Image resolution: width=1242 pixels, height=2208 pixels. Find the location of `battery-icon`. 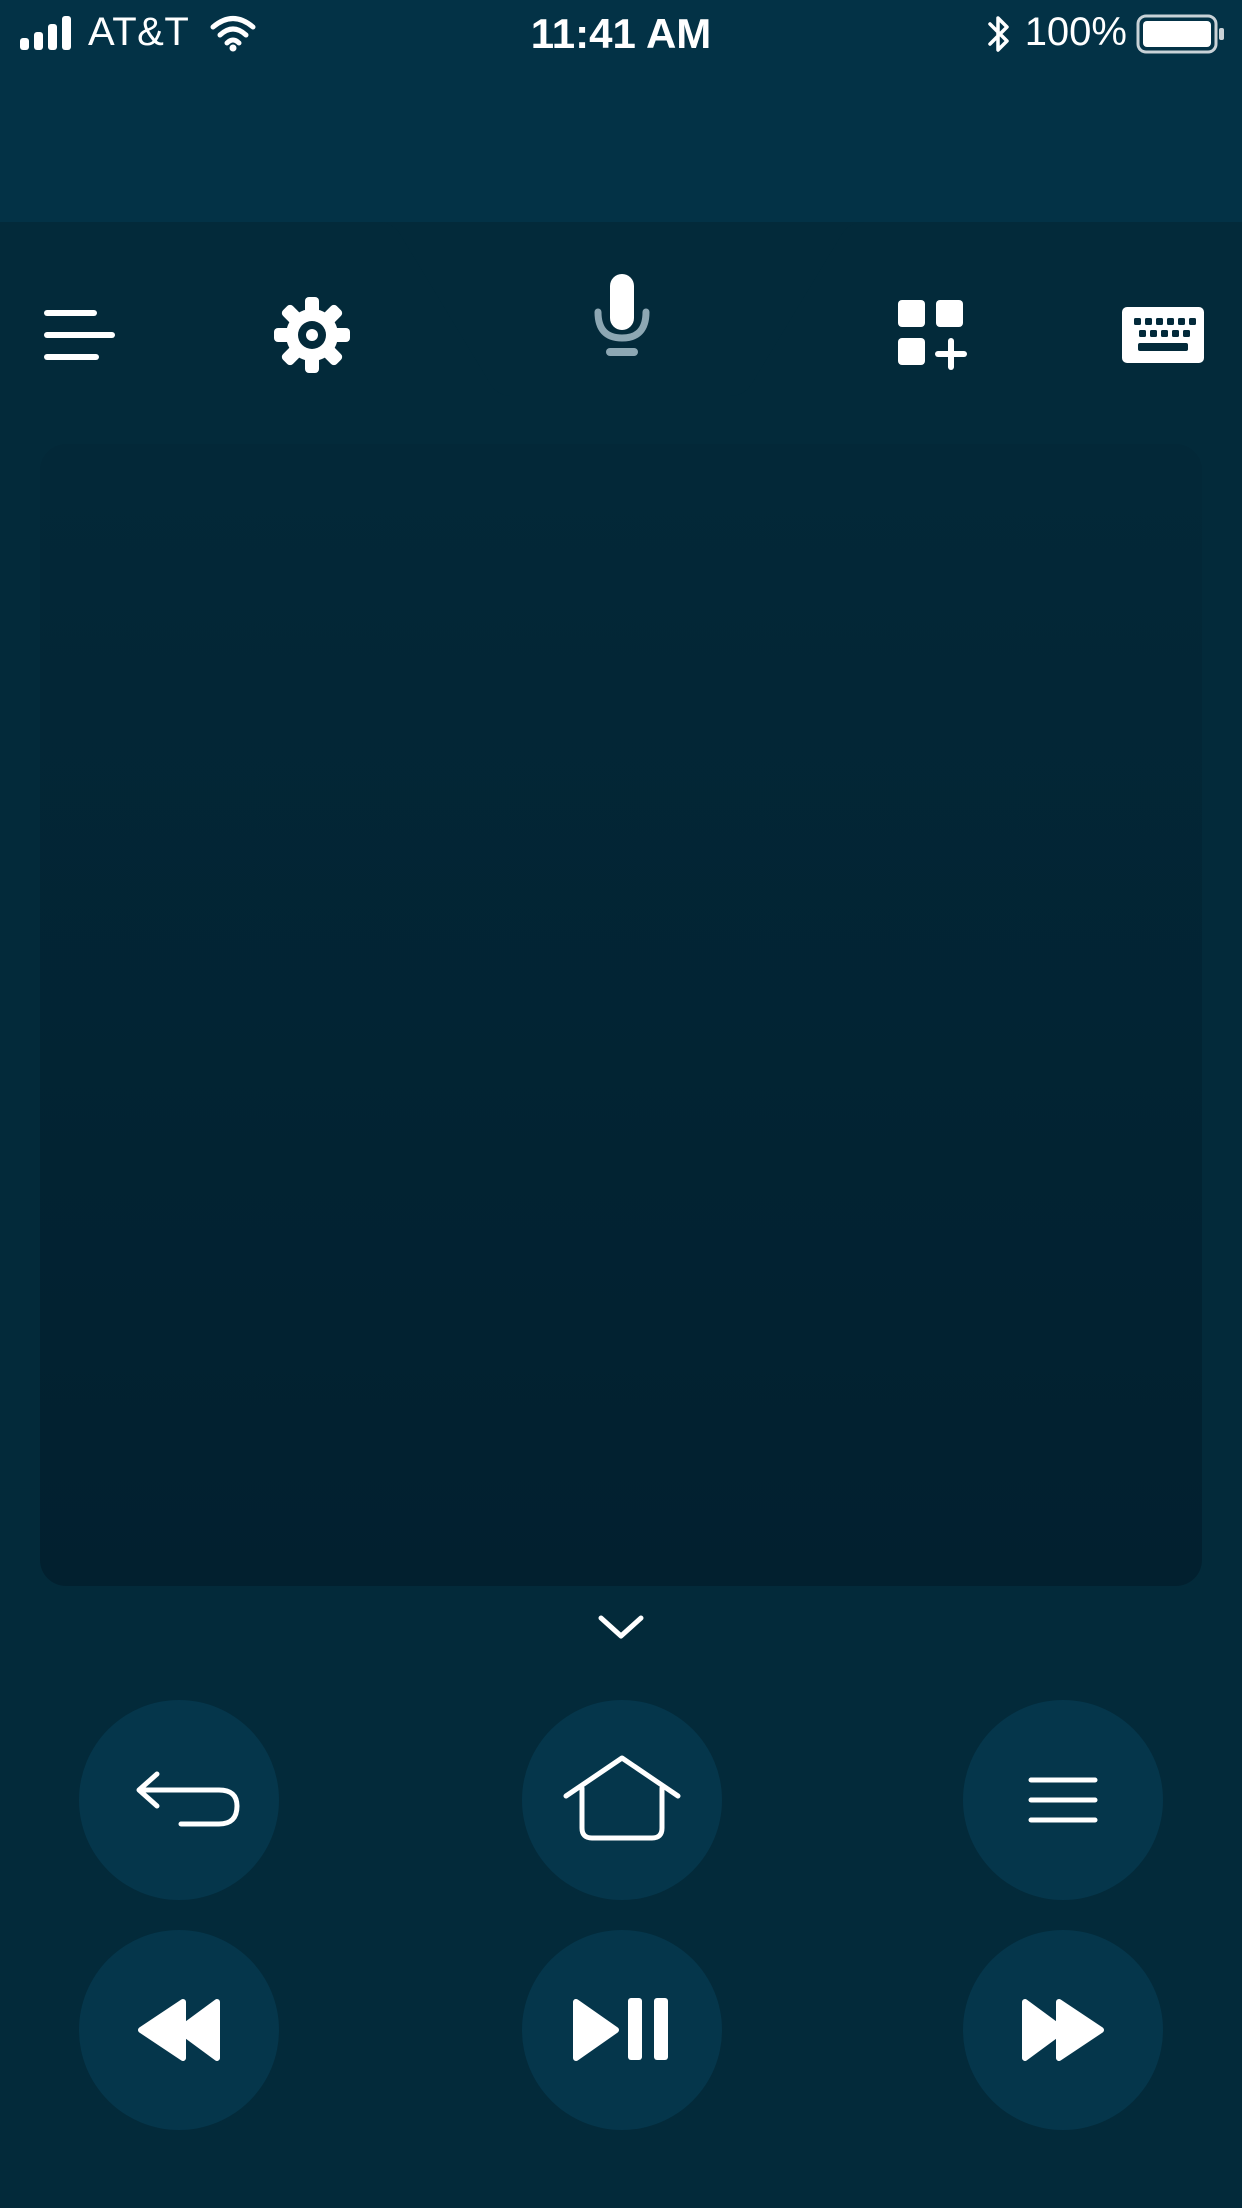

battery-icon is located at coordinates (1180, 34).